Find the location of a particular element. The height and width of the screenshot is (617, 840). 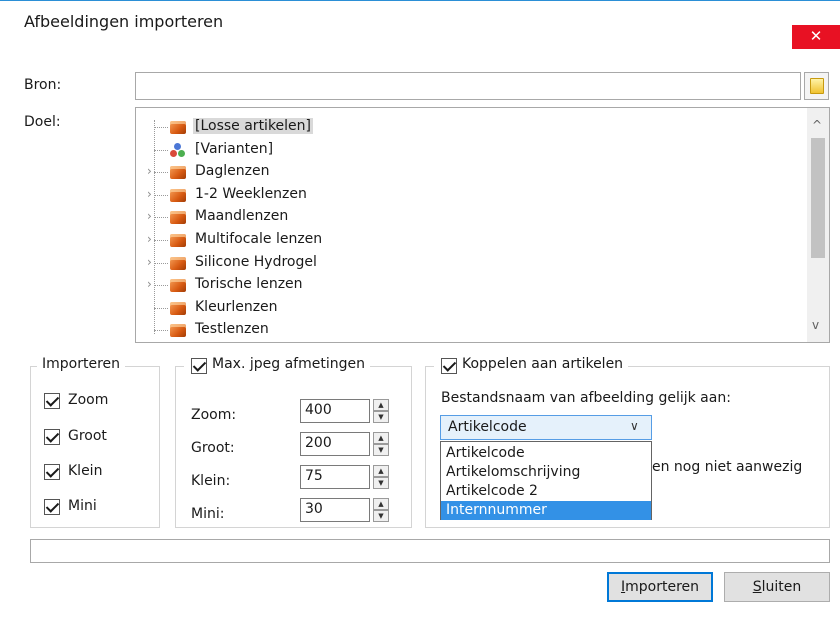

zoom-checkbox is located at coordinates (52, 401).